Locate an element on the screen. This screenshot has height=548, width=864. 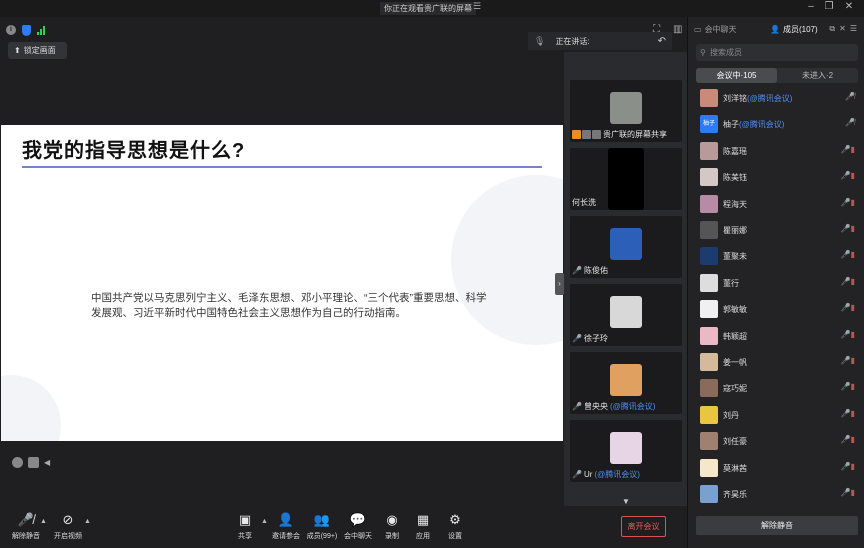
unmute-button: 🎤̸ 解除静音 is located at coordinates (26, 526).